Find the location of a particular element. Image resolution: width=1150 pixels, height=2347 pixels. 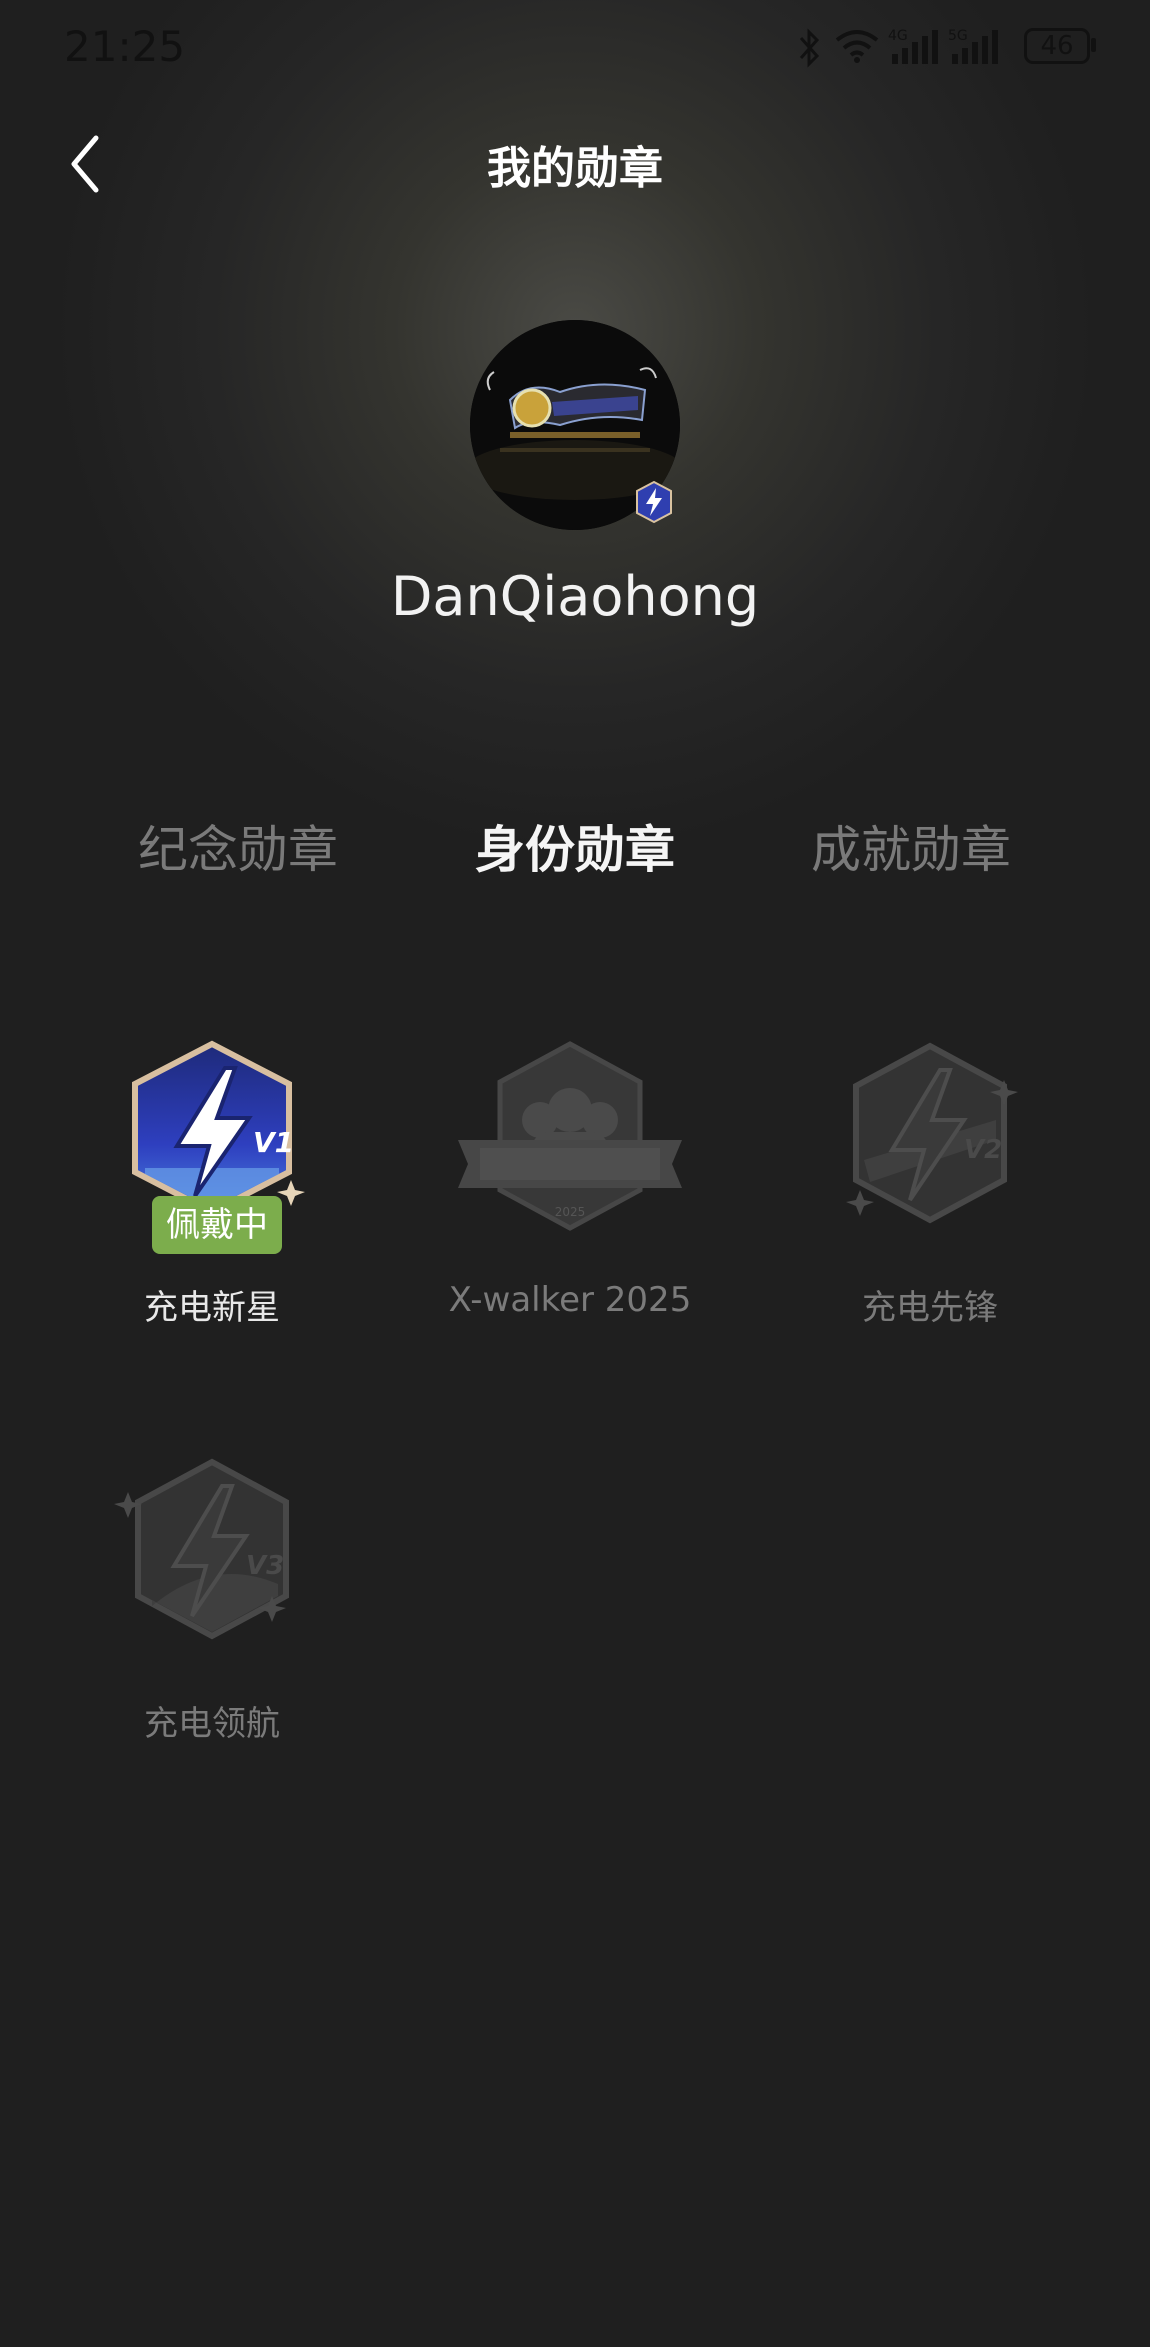

charging-pioneer-badge-icon: V2 is located at coordinates (932, 1133).